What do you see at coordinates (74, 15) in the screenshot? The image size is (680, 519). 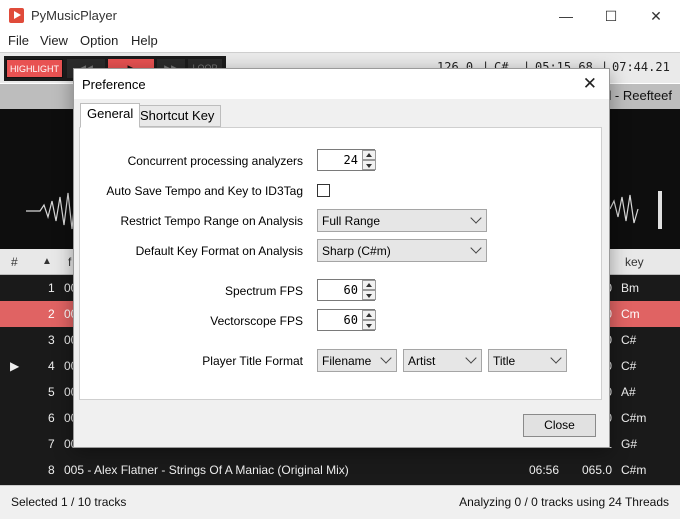 I see `window-title: PyMusicPlayer` at bounding box center [74, 15].